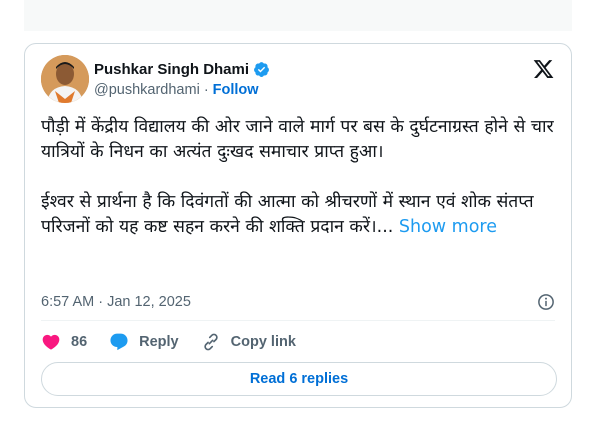  What do you see at coordinates (546, 302) in the screenshot?
I see `info-icon` at bounding box center [546, 302].